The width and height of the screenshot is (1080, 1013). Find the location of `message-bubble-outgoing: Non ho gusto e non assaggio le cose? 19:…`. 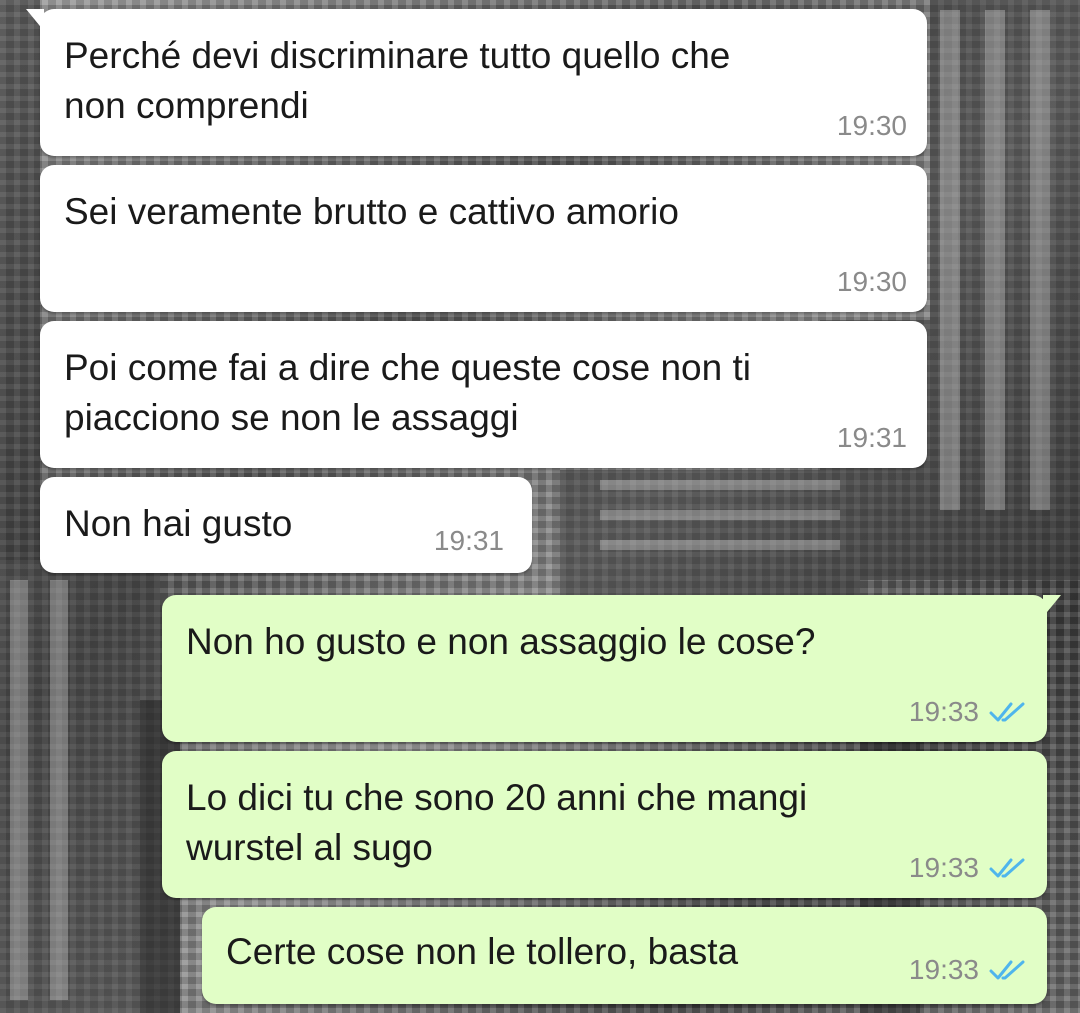

message-bubble-outgoing: Non ho gusto e non assaggio le cose? 19:… is located at coordinates (611, 668).